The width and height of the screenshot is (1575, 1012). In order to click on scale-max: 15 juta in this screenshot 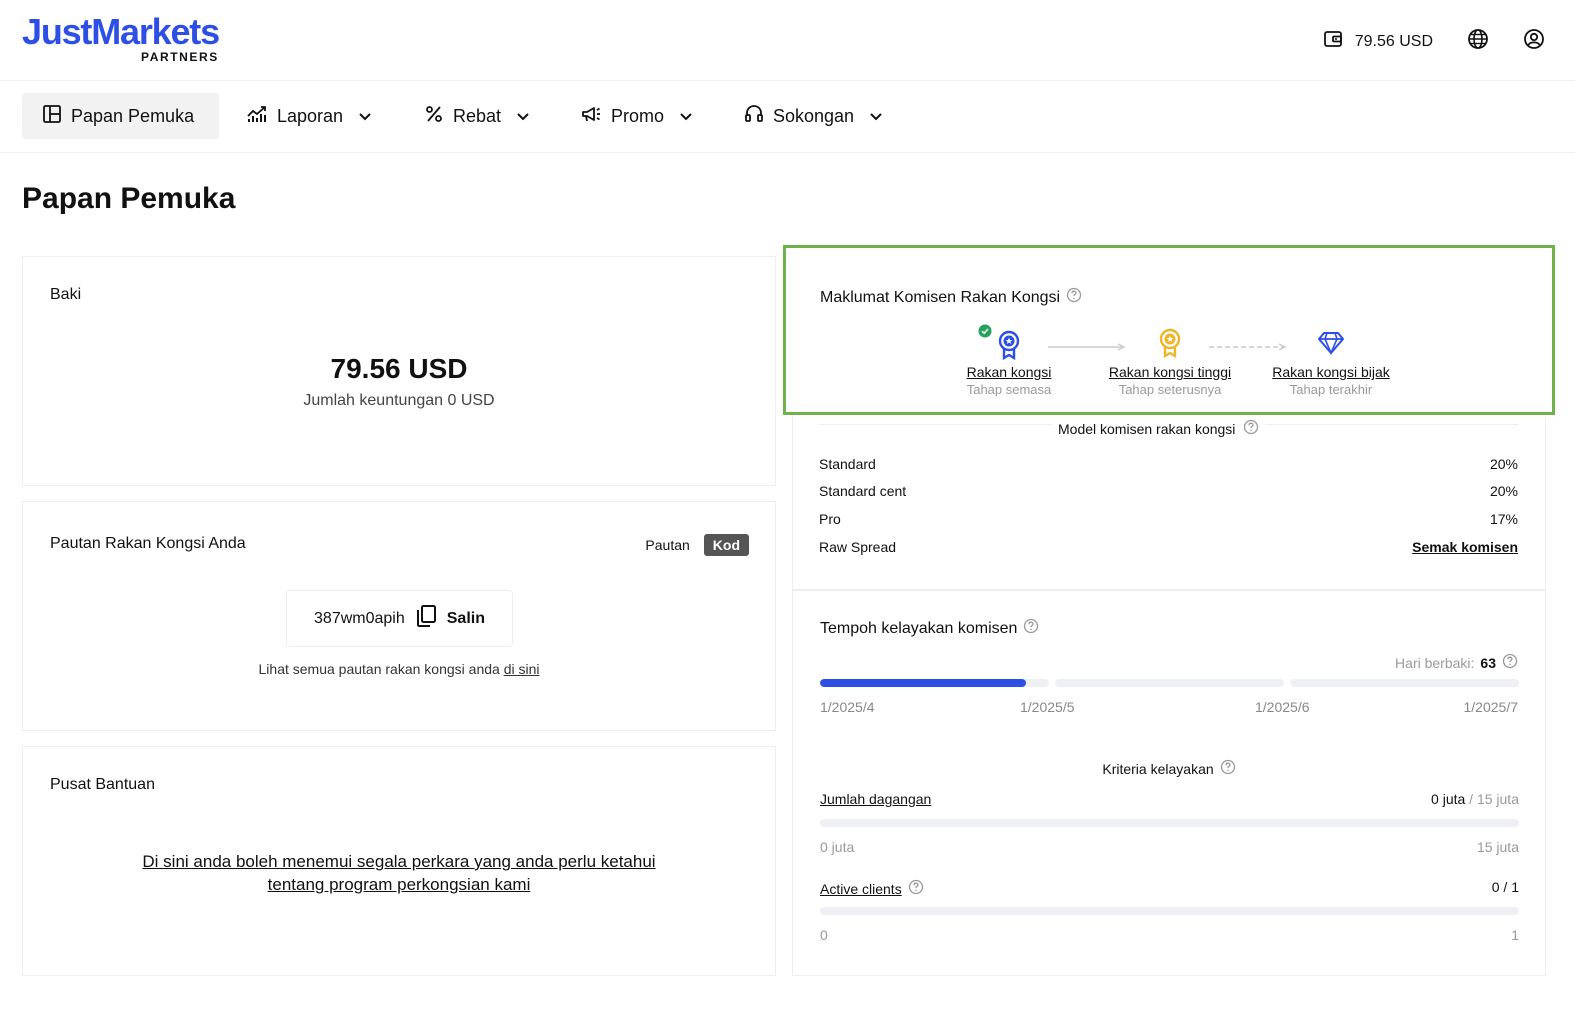, I will do `click(1497, 847)`.